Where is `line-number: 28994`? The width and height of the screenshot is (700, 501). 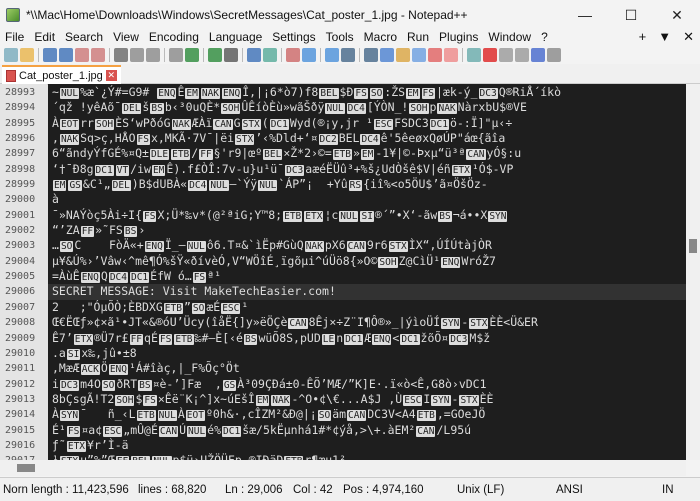 line-number: 28994 is located at coordinates (24, 108).